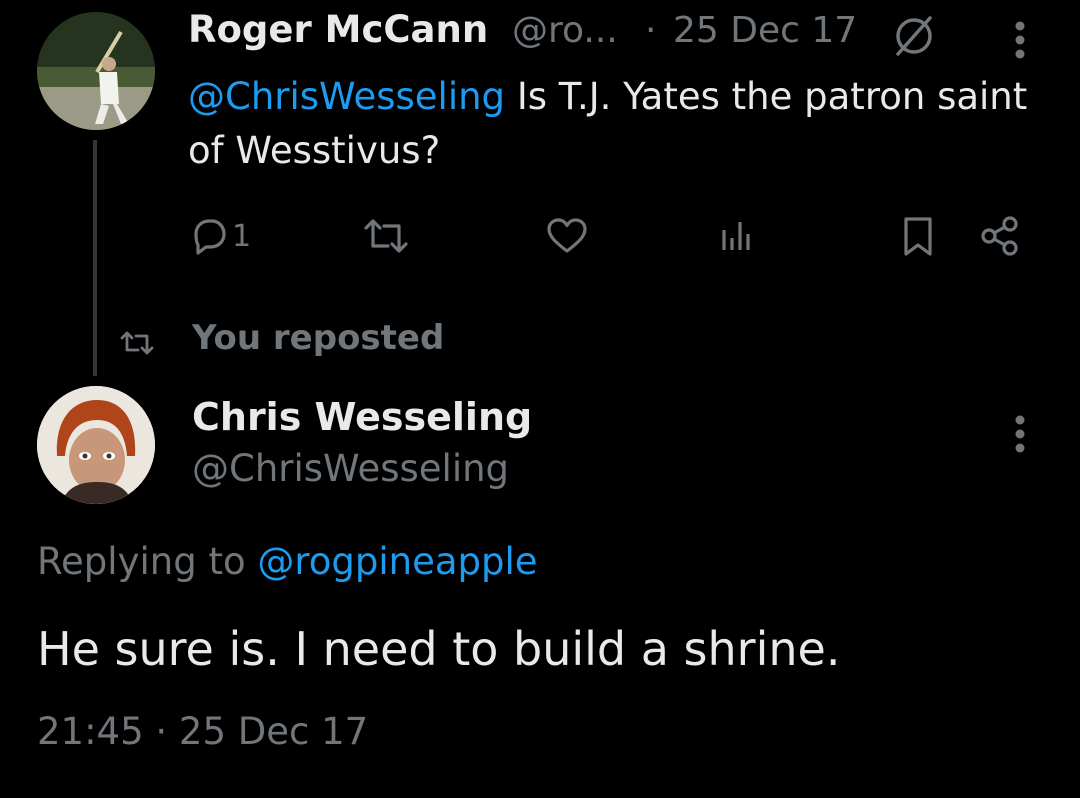 This screenshot has width=1080, height=798. What do you see at coordinates (350, 468) in the screenshot?
I see `author-handle: @ChrisWesseling` at bounding box center [350, 468].